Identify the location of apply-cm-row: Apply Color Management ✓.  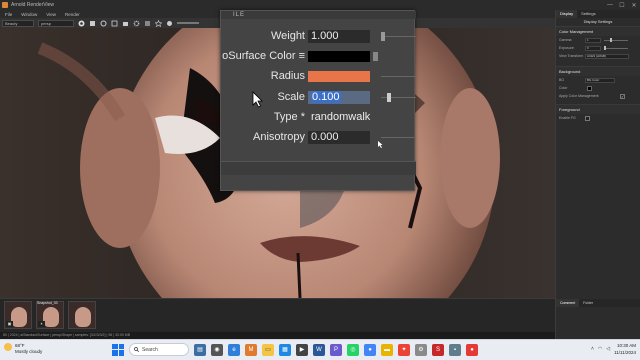
(598, 96).